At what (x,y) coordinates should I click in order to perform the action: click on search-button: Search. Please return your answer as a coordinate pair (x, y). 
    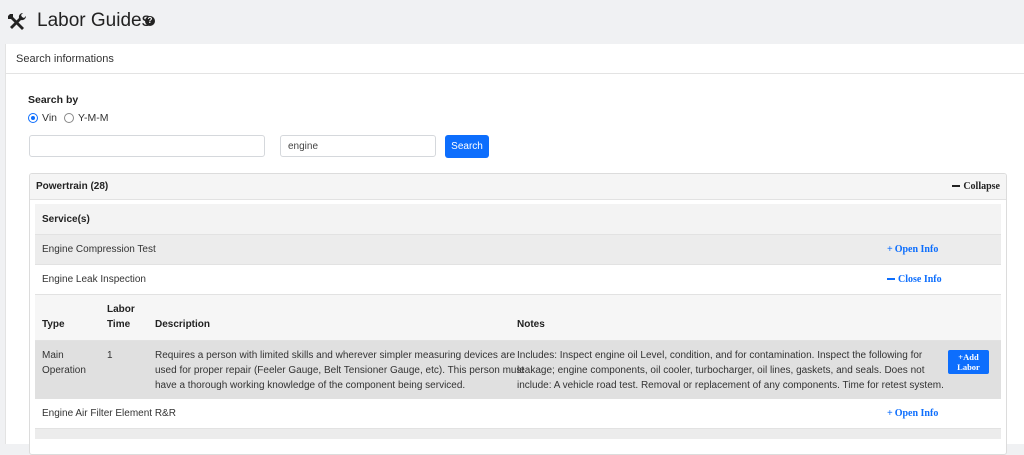
    Looking at the image, I should click on (467, 146).